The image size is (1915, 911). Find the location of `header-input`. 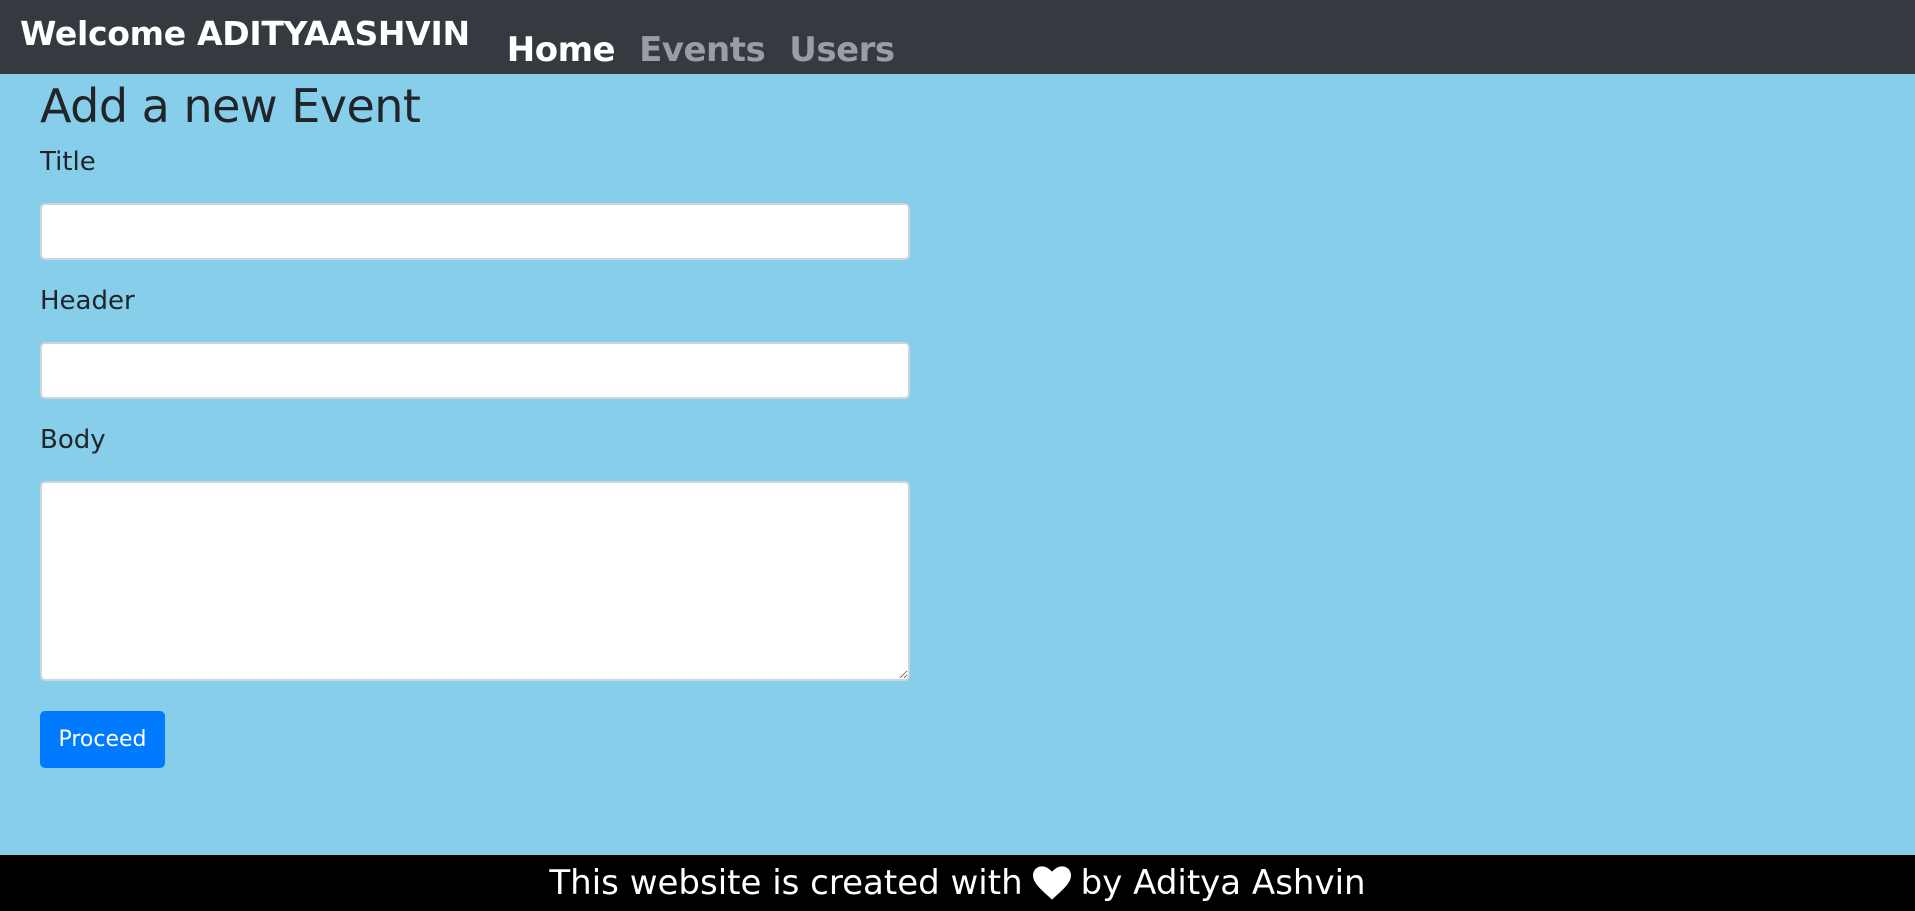

header-input is located at coordinates (475, 371).